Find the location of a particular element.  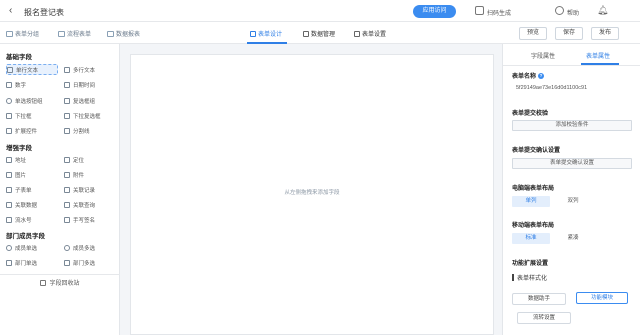

field-label: 关联数据 is located at coordinates (26, 205).